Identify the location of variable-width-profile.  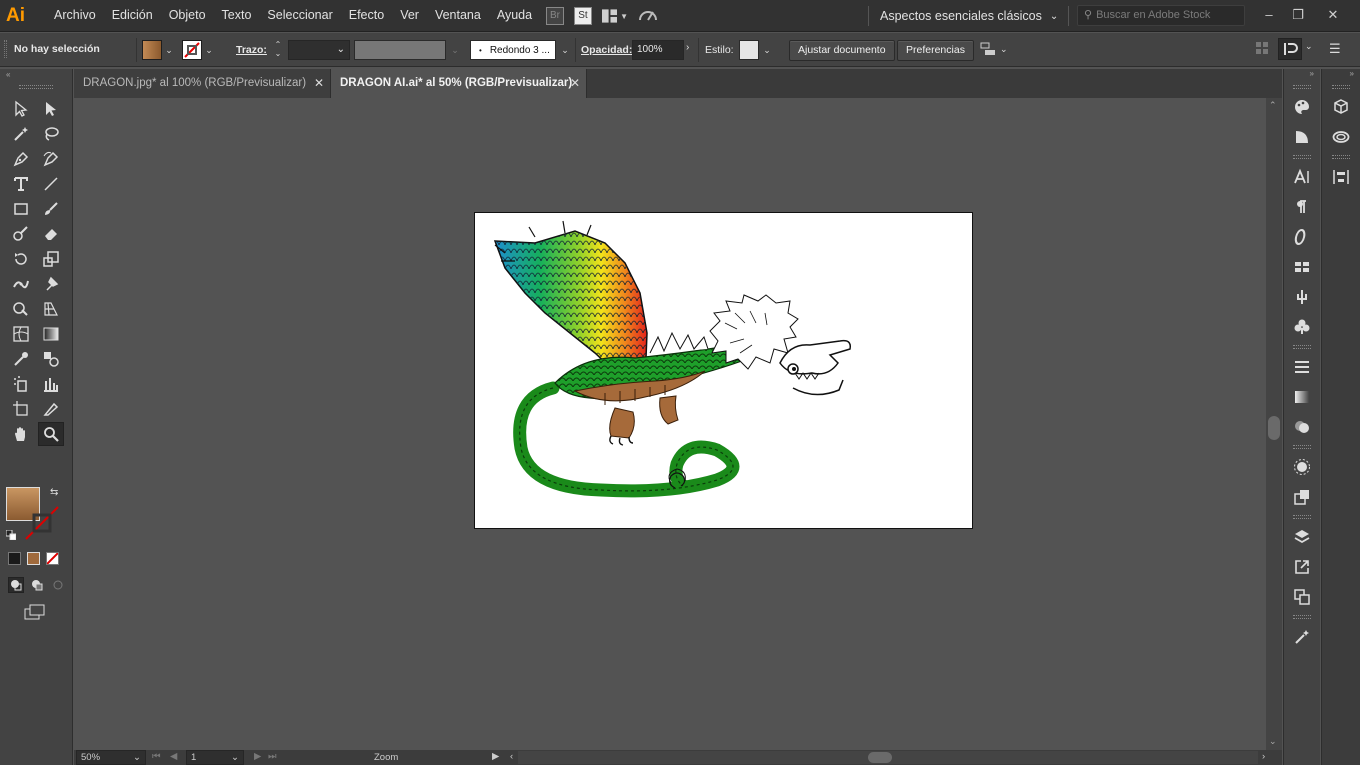
(400, 50).